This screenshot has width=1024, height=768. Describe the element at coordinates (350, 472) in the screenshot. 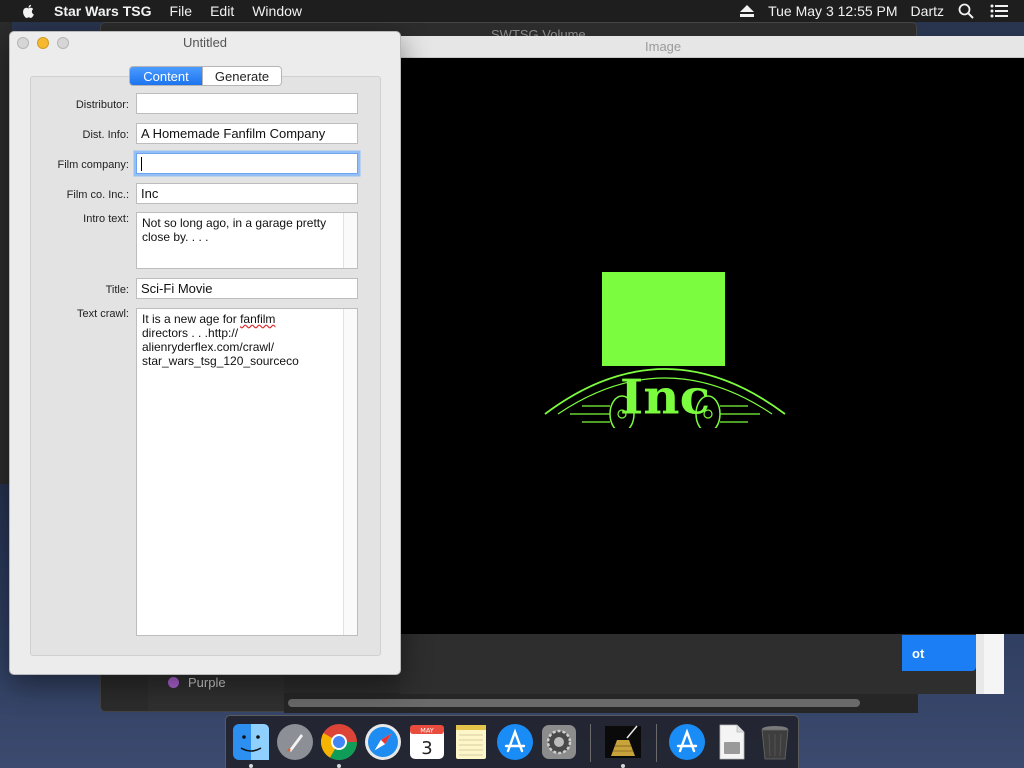

I see `text-crawl-scrollbar` at that location.